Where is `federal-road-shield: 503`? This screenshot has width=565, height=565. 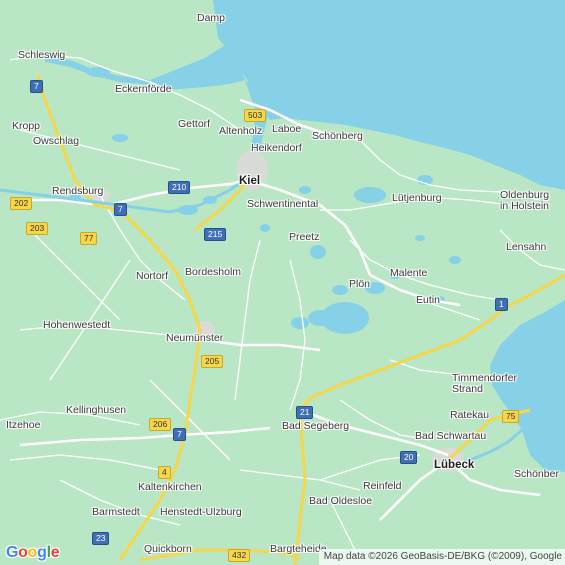
federal-road-shield: 503 is located at coordinates (255, 115).